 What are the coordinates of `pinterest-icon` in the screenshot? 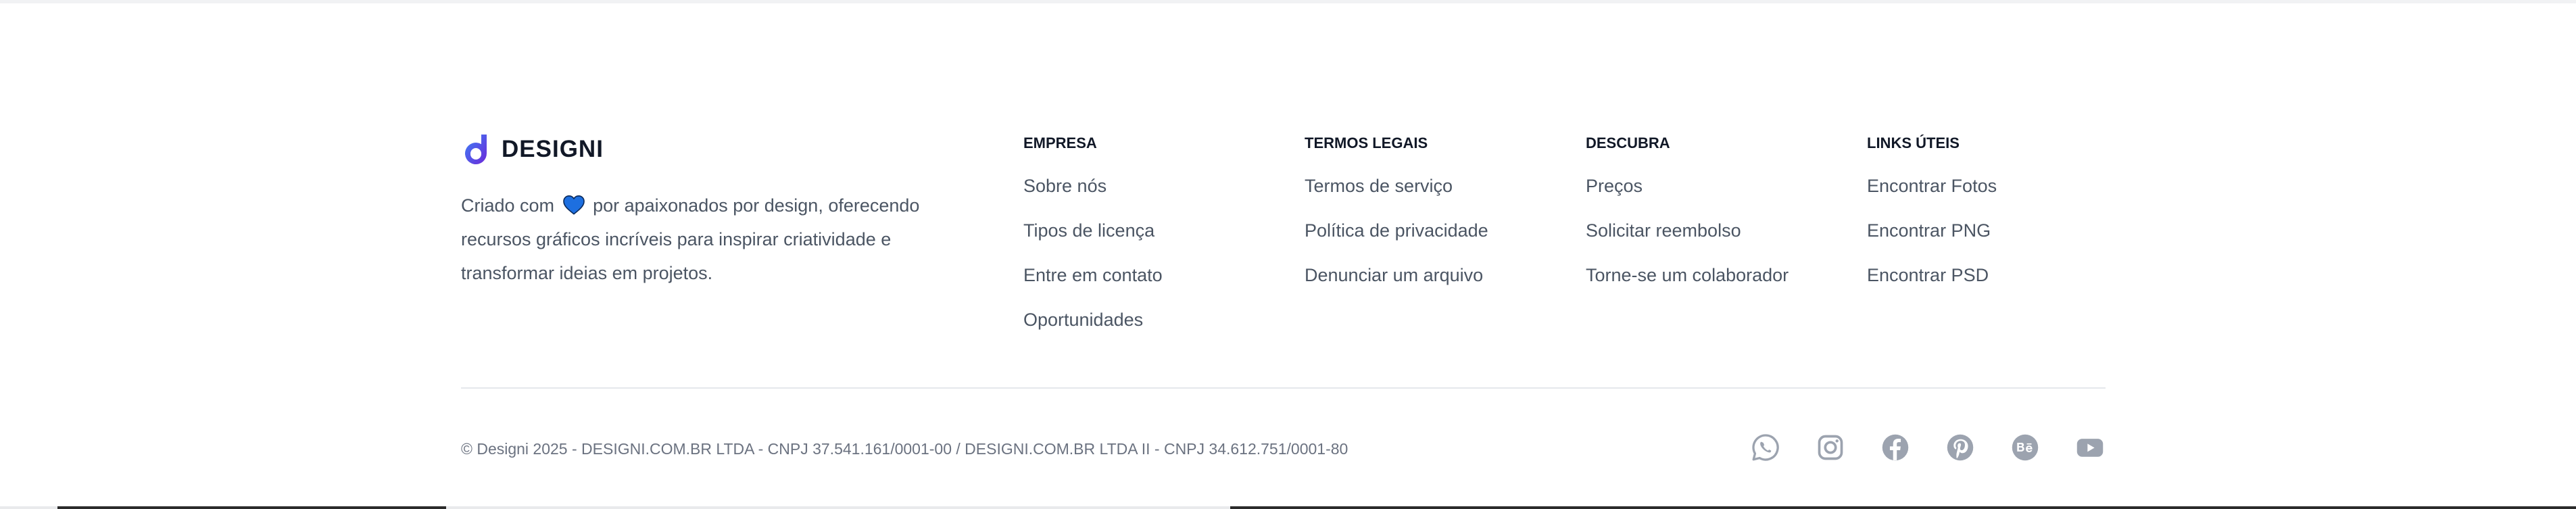 It's located at (1960, 447).